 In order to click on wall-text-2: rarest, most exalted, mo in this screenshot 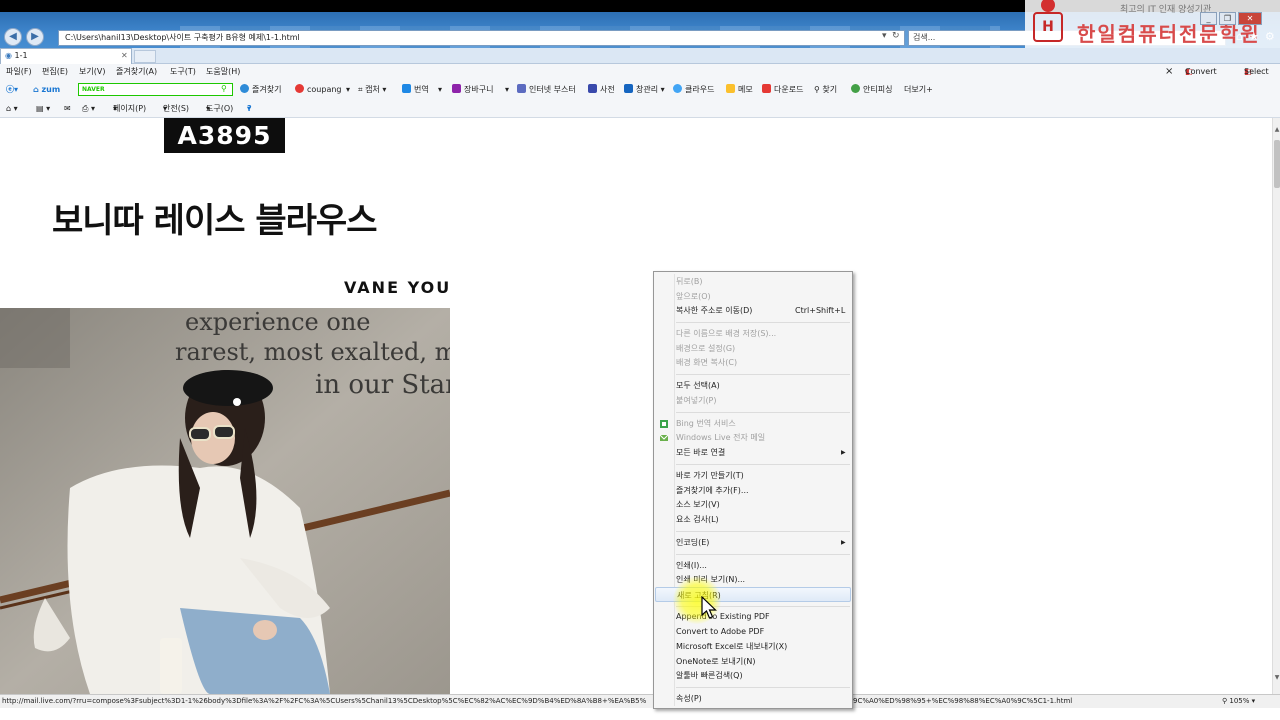, I will do `click(312, 352)`.